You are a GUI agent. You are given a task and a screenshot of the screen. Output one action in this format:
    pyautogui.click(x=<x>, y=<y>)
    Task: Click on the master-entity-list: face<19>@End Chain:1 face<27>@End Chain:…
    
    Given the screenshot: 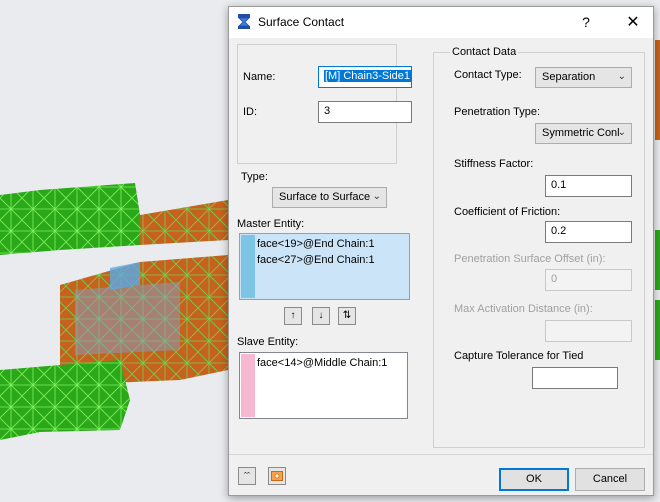 What is the action you would take?
    pyautogui.click(x=324, y=266)
    